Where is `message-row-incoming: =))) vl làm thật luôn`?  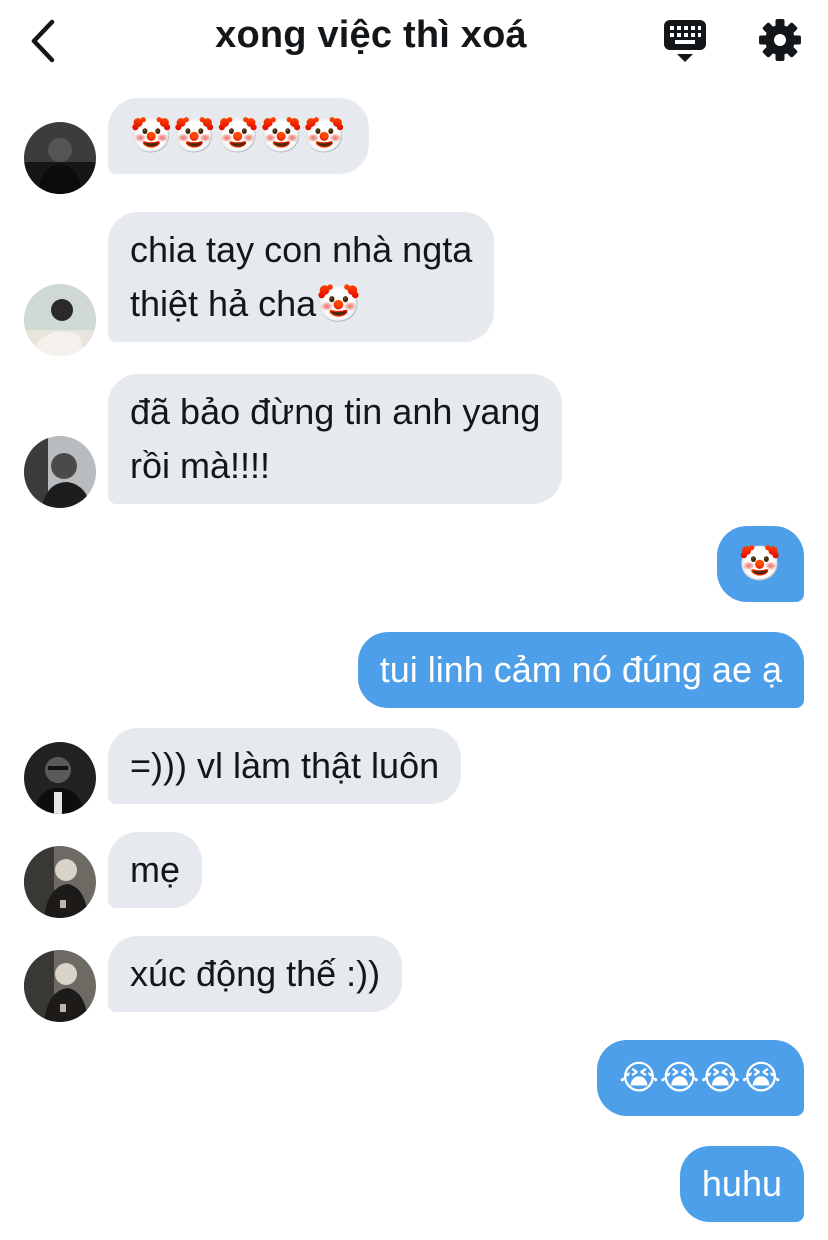
message-row-incoming: =))) vl làm thật luôn is located at coordinates (414, 772).